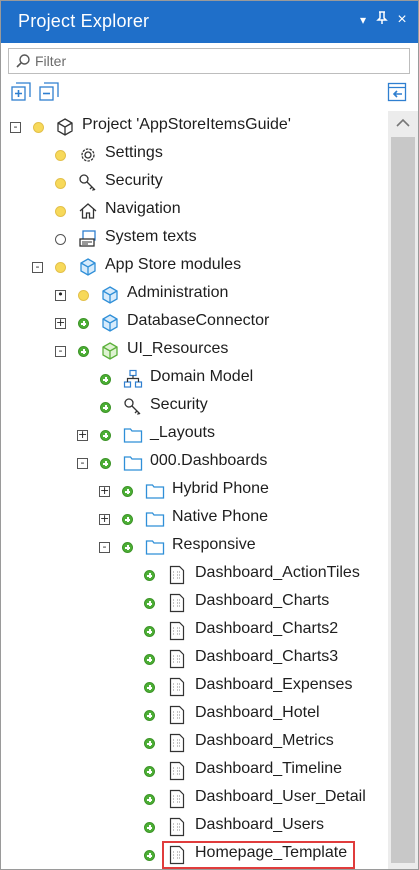 This screenshot has height=870, width=419. I want to click on tree-label: Domain Model, so click(201, 377).